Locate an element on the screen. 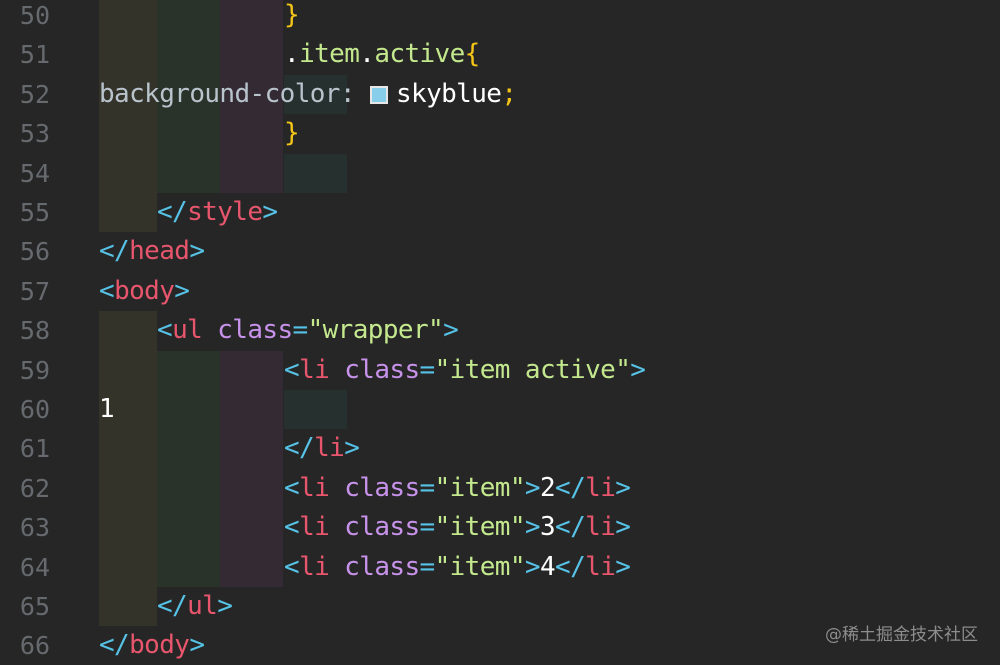 The width and height of the screenshot is (1000, 665). line-number: 50 is located at coordinates (34, 15).